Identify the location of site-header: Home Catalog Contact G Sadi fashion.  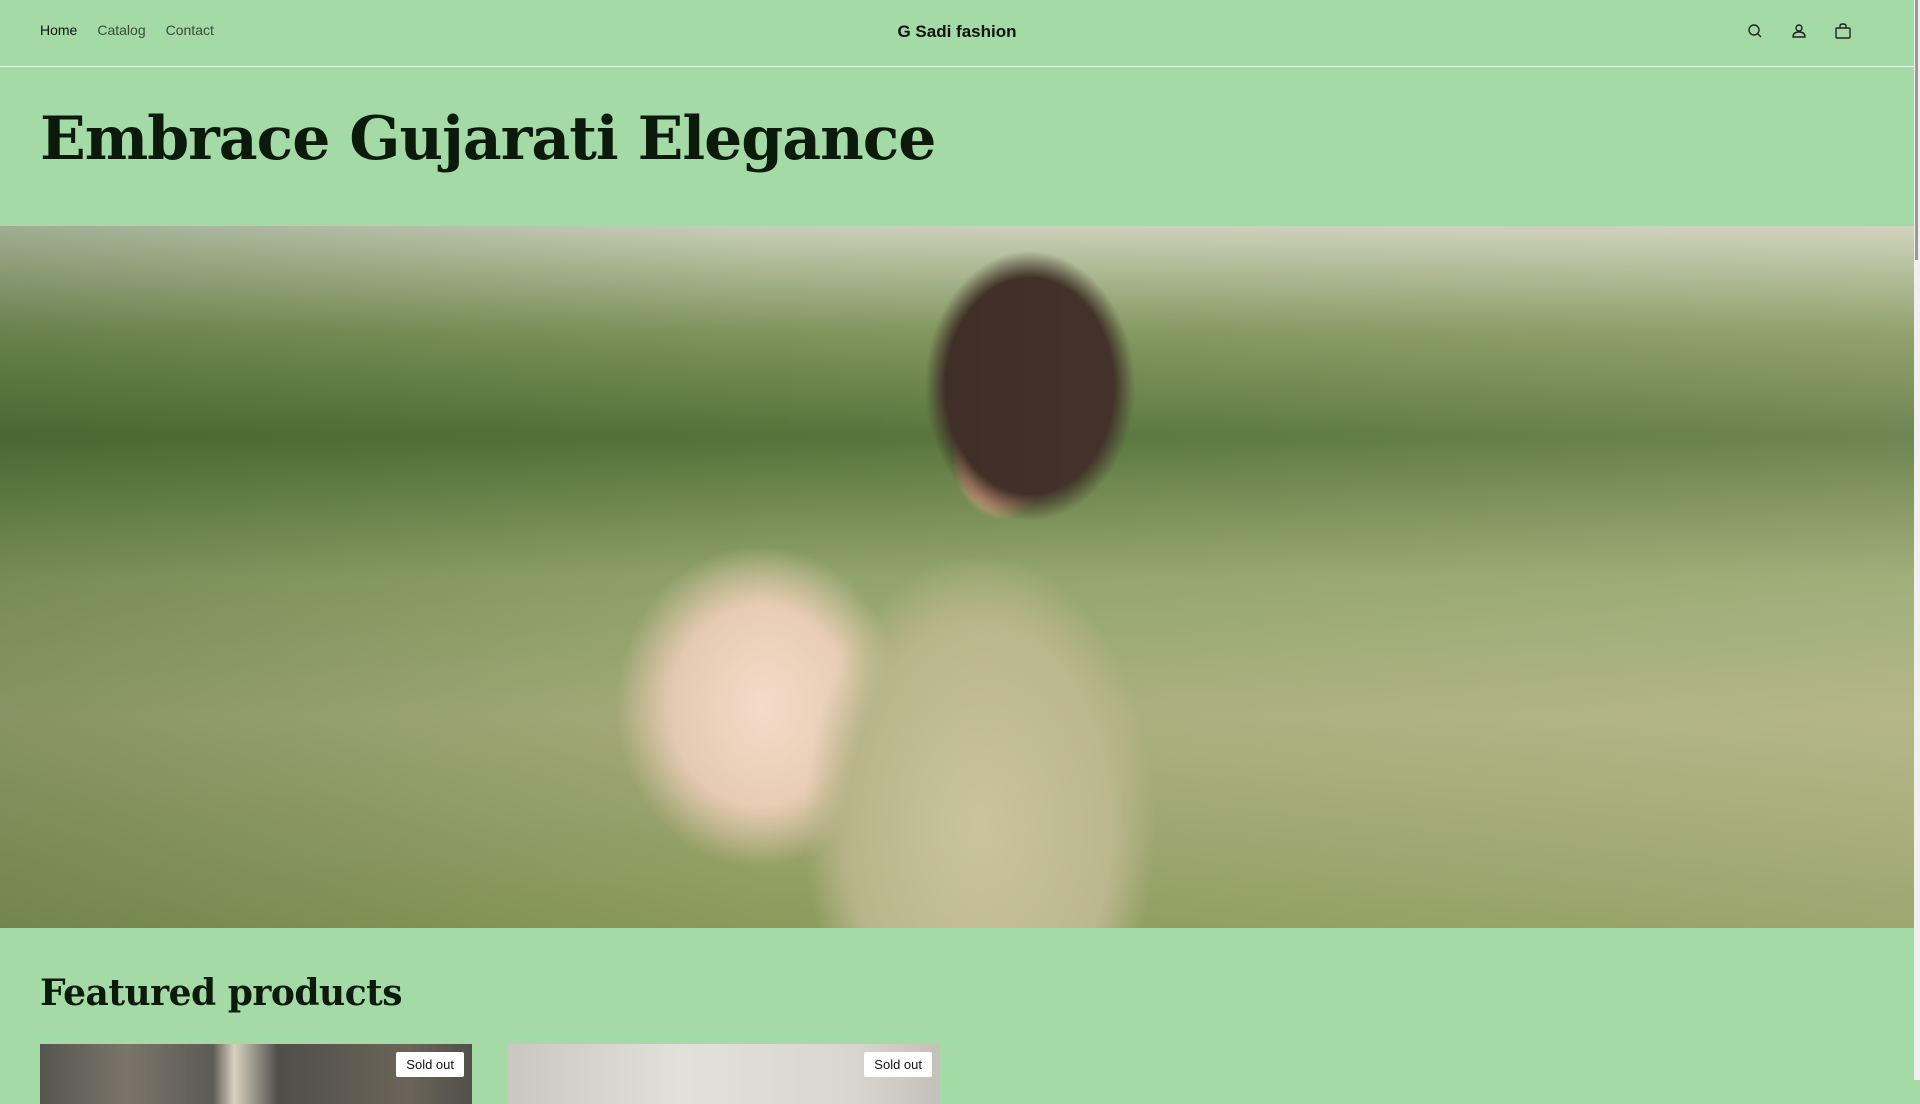
(957, 33).